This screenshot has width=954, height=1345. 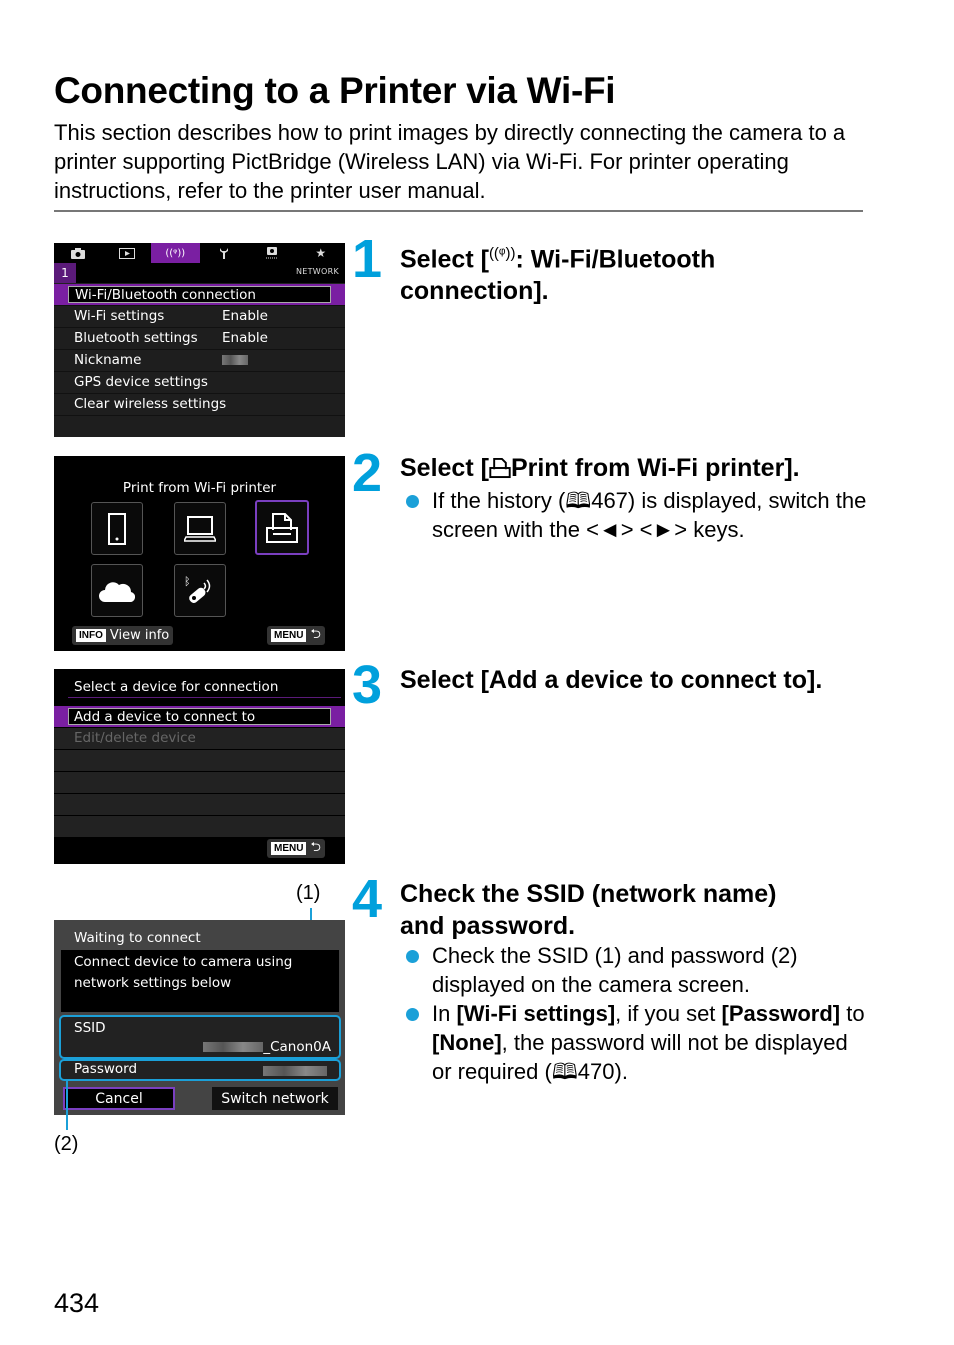 I want to click on menu-item-gps-device-settings: GPS device settings, so click(x=199, y=383).